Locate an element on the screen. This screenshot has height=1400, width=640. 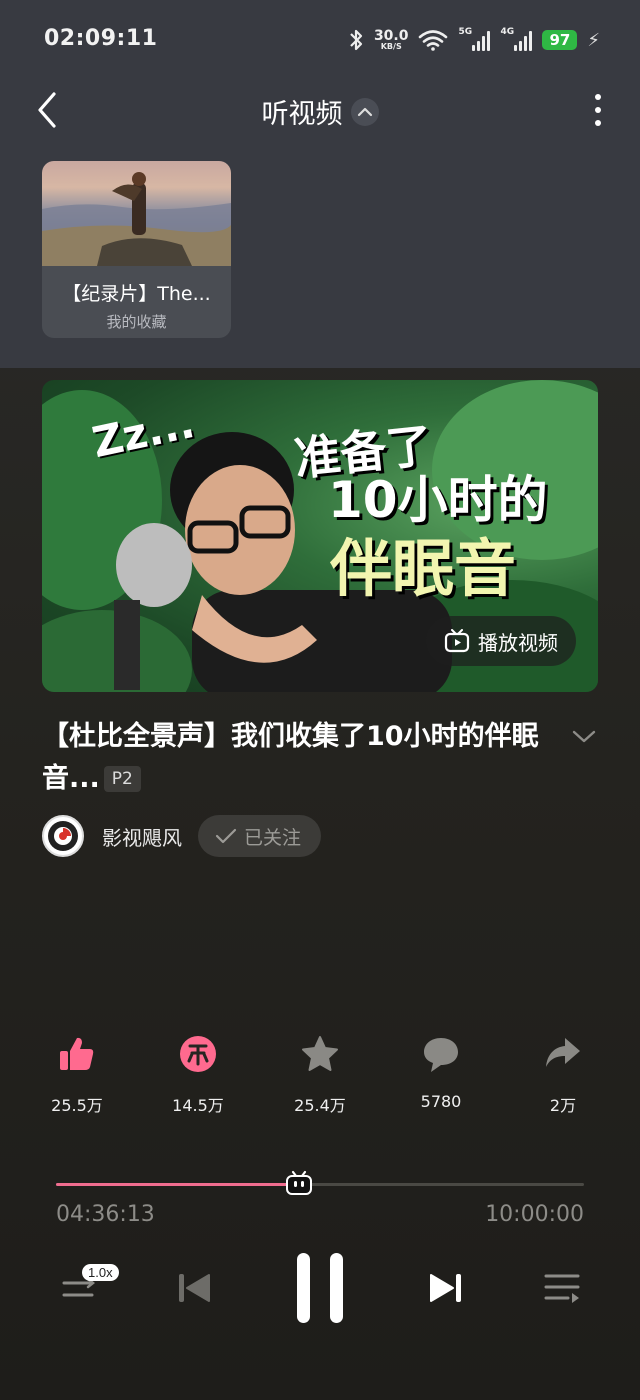
coin-count: 14.5万 is located at coordinates (198, 1105).